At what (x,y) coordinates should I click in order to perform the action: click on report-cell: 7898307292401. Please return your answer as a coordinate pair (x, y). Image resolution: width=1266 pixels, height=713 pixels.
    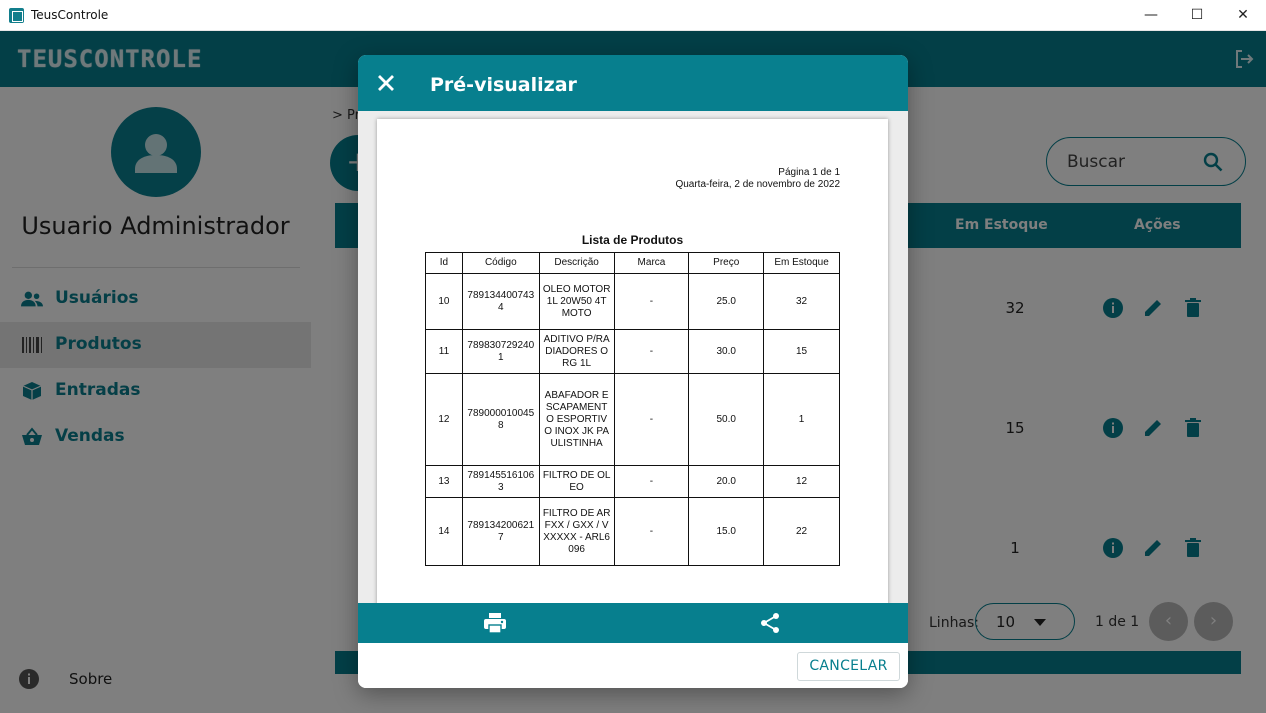
    Looking at the image, I should click on (500, 351).